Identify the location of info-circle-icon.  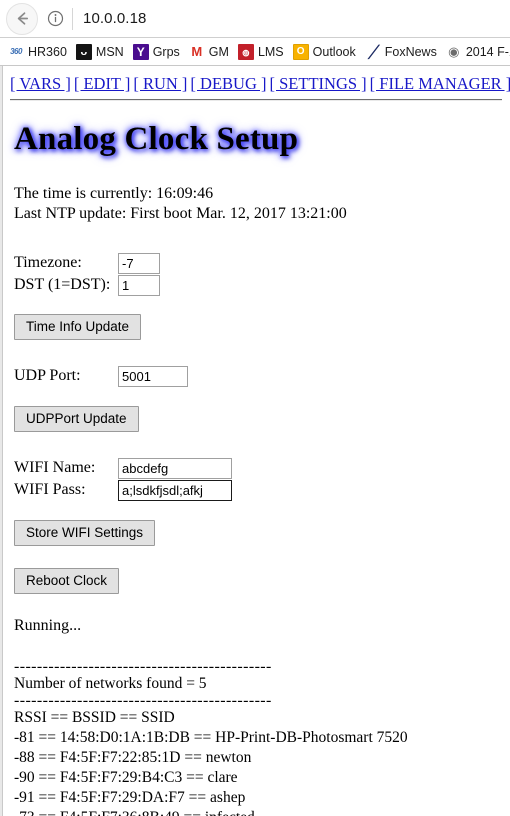
(55, 19).